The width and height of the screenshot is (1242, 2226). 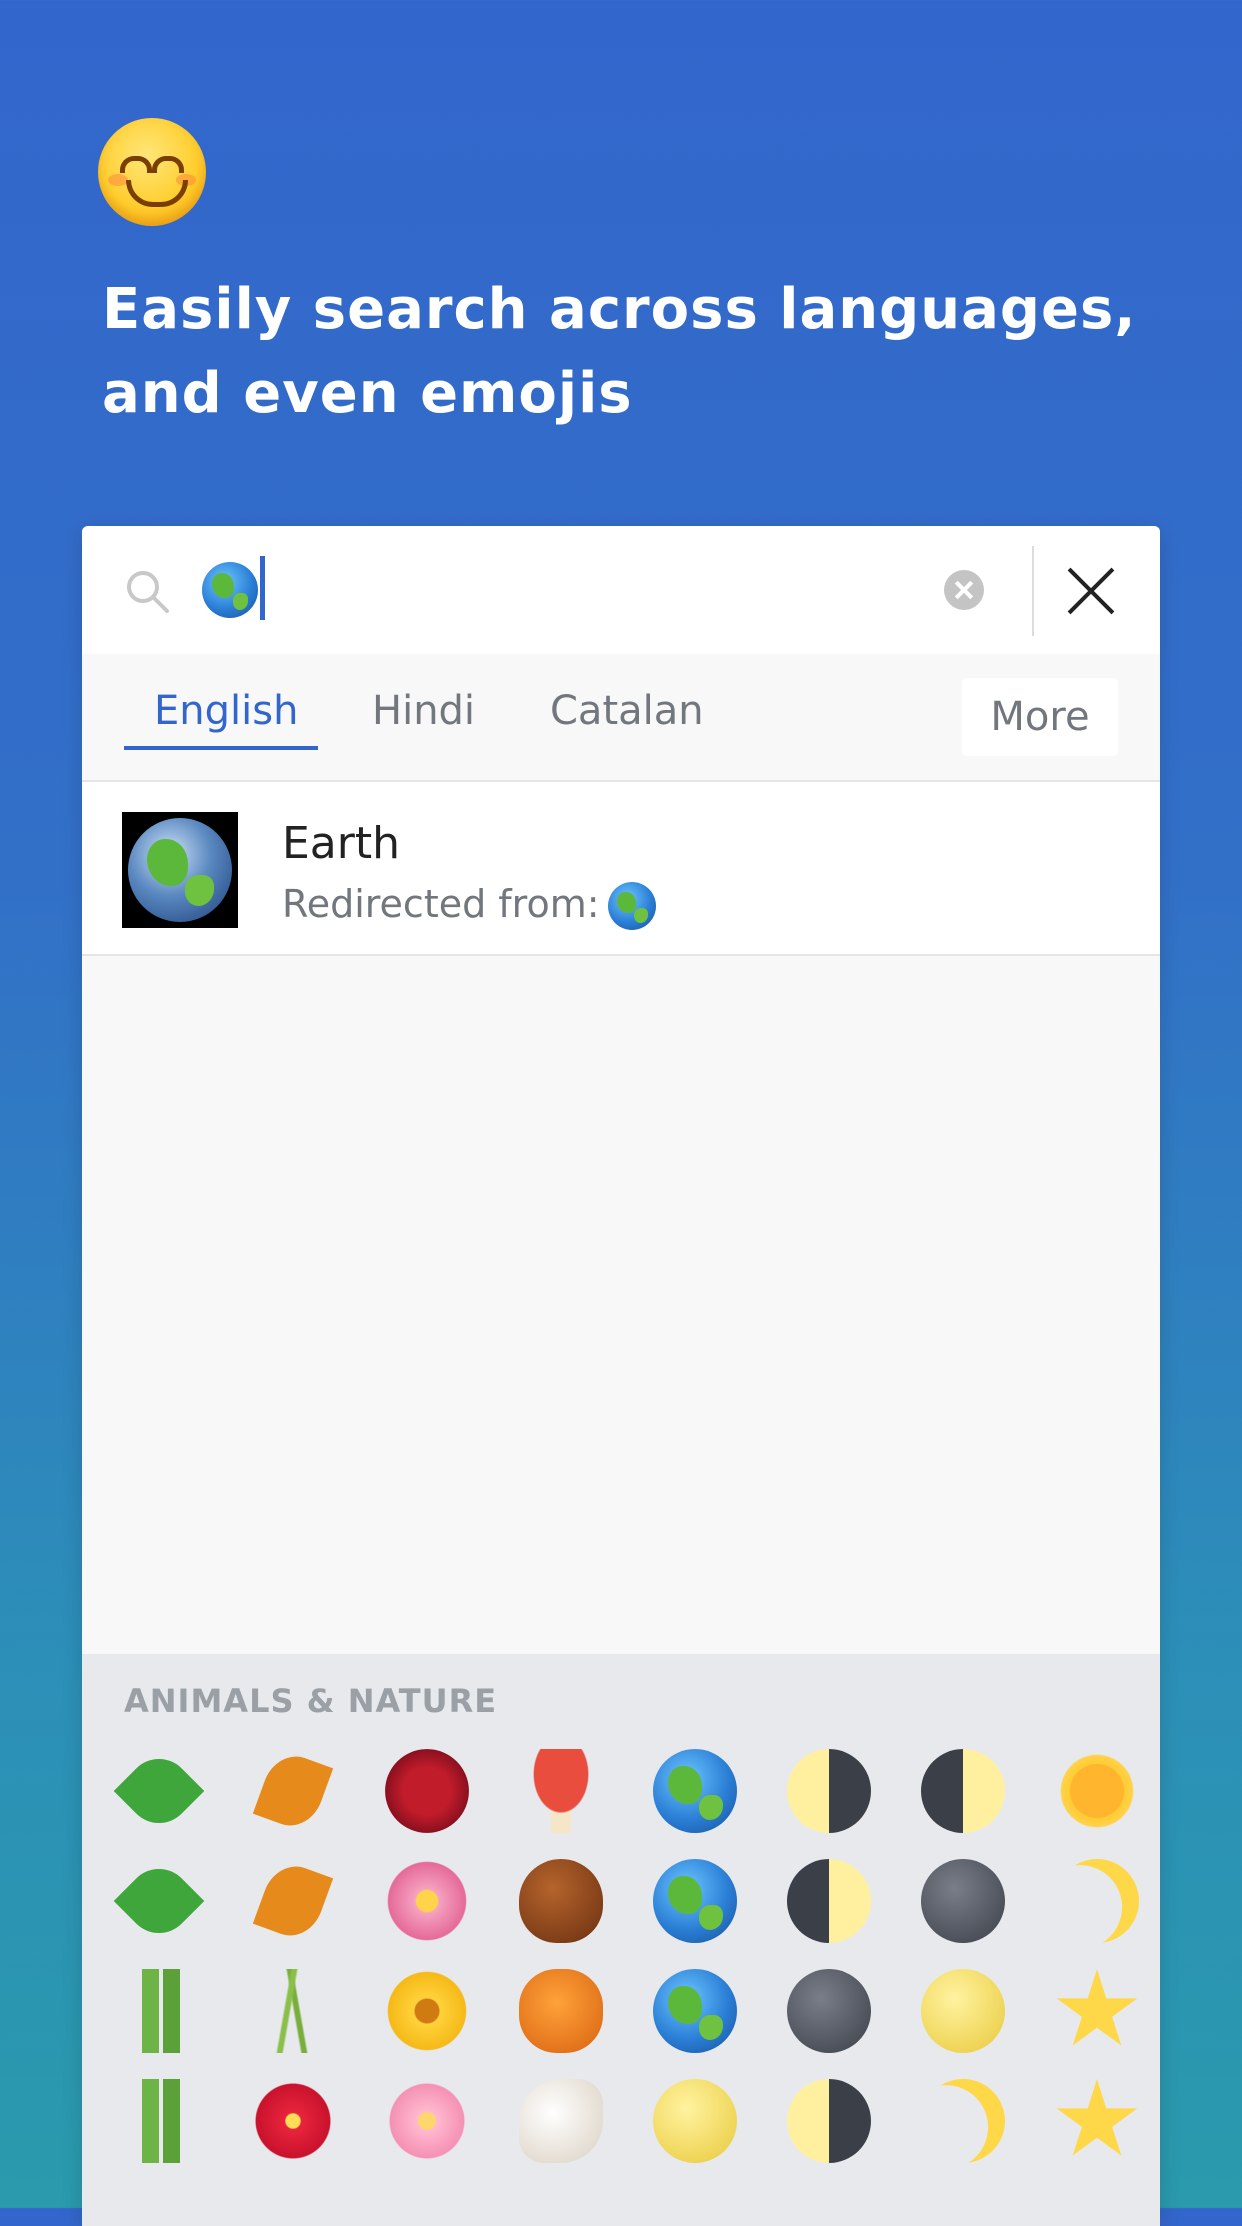 I want to click on tab-catalan: Catalan, so click(x=627, y=711).